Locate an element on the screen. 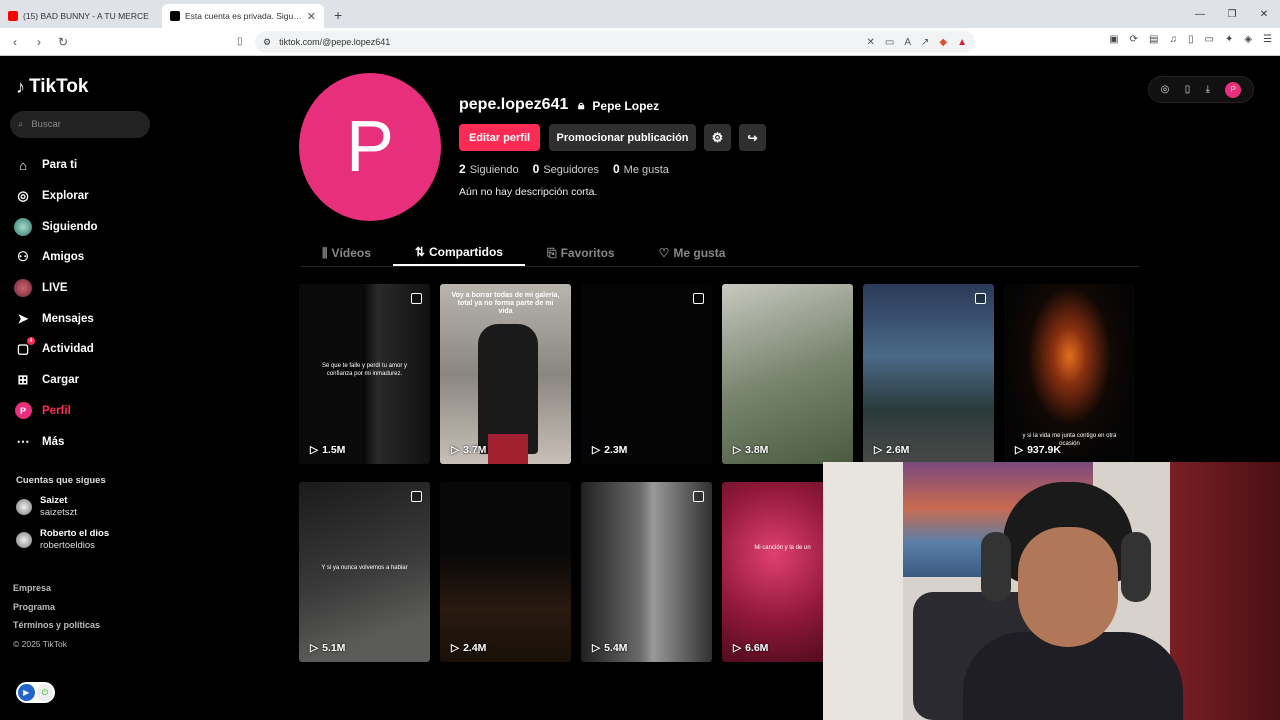  download-icon: ⤓ is located at coordinates (1208, 89).